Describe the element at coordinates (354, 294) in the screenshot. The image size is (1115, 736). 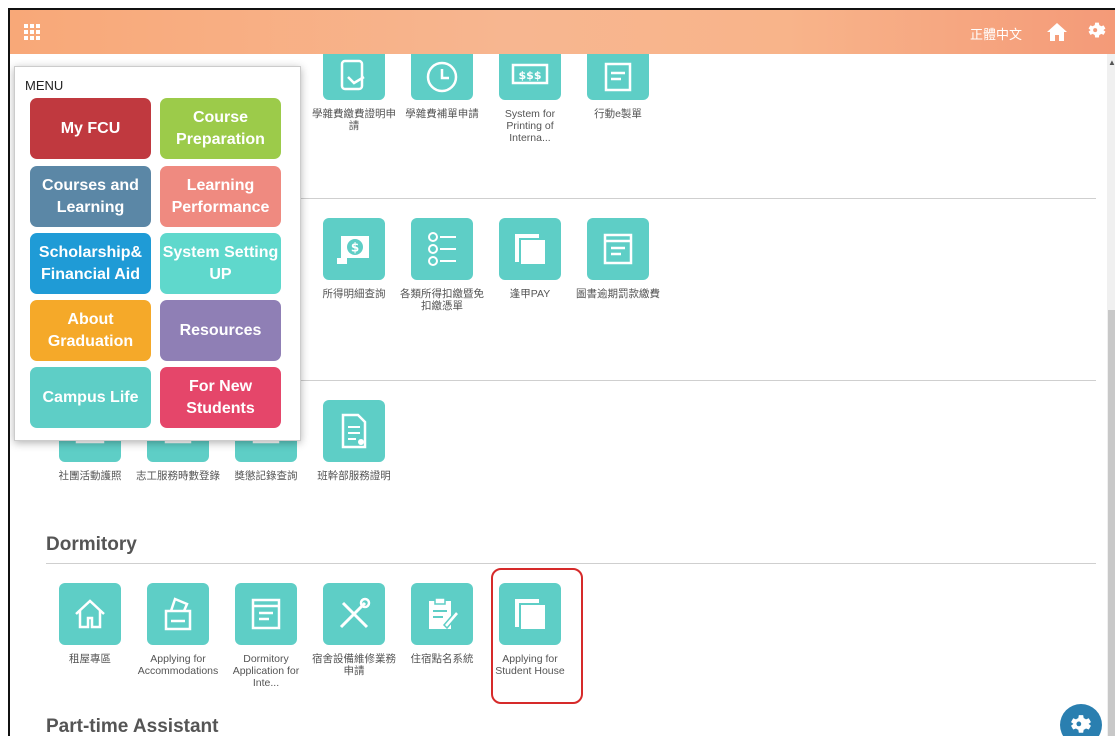
I see `tile-label: 所得明細查詢` at that location.